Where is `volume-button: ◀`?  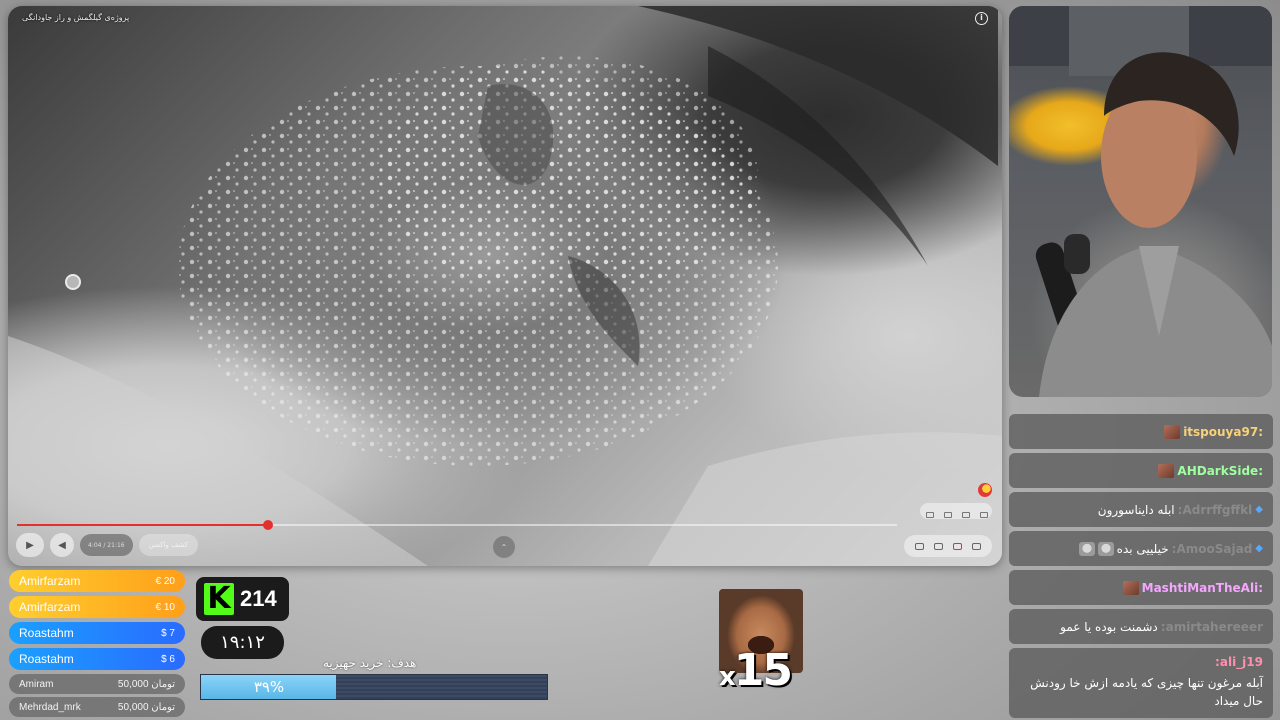 volume-button: ◀ is located at coordinates (62, 545).